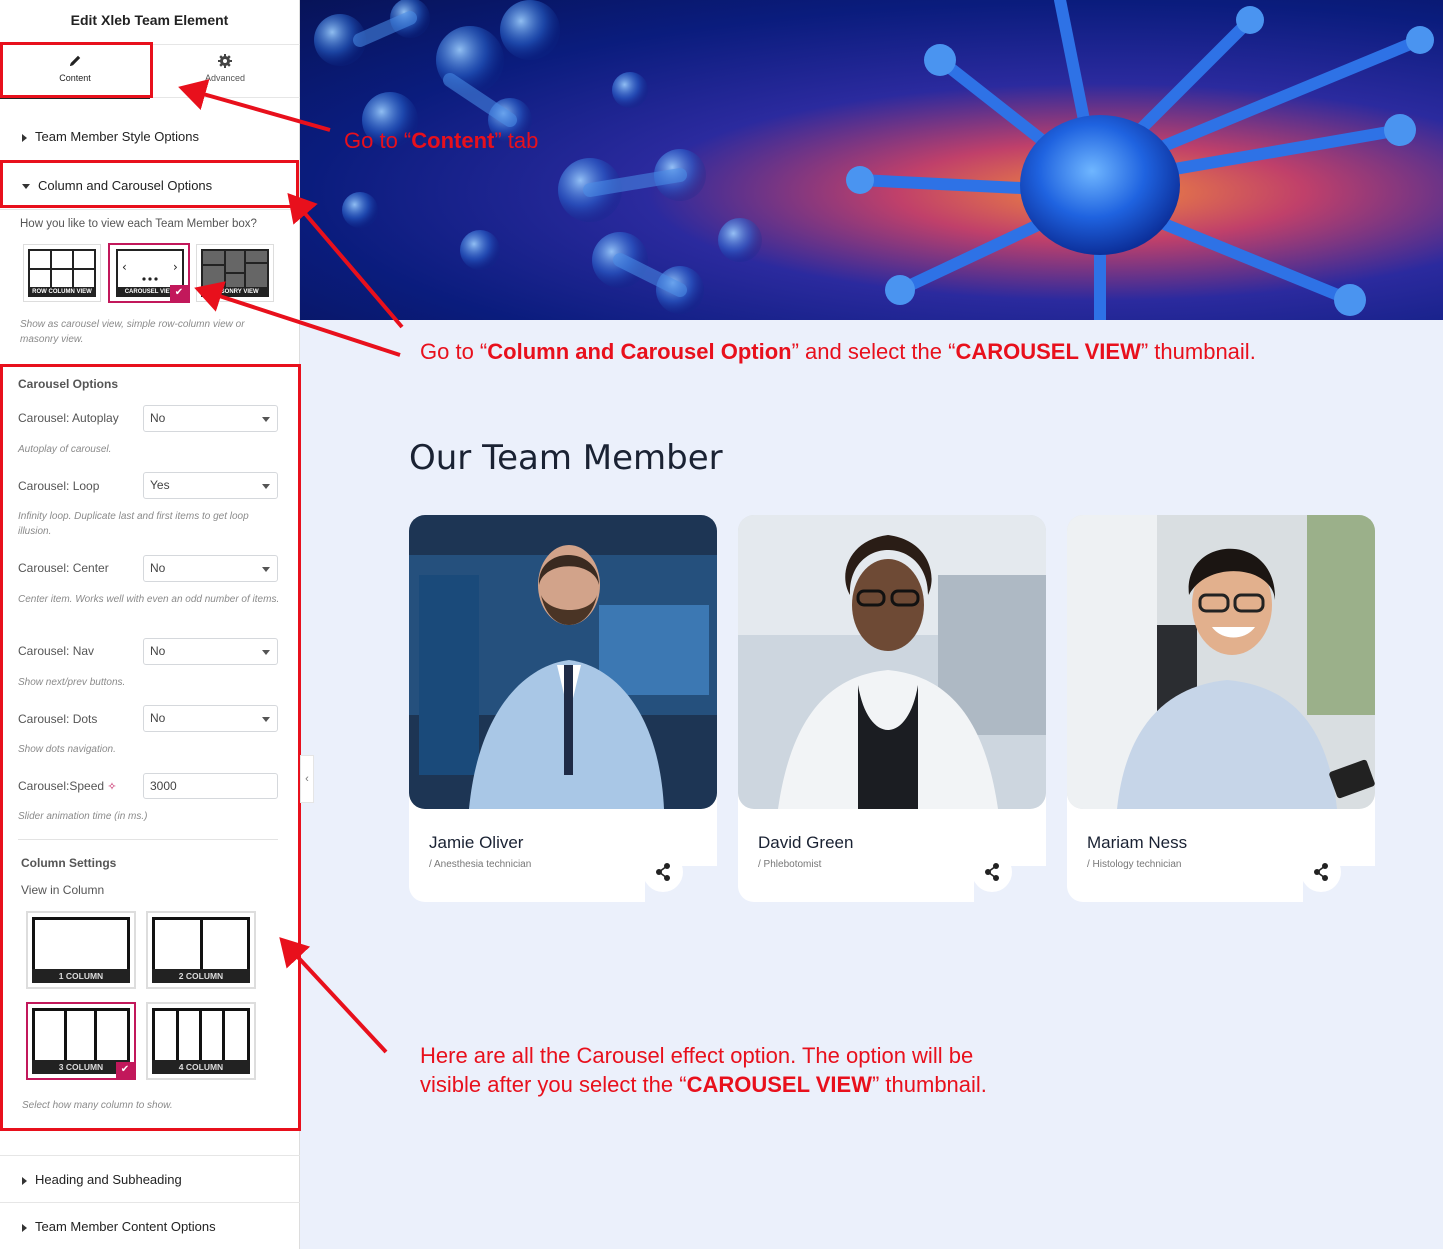  I want to click on member-role: / Anesthesia technician, so click(480, 864).